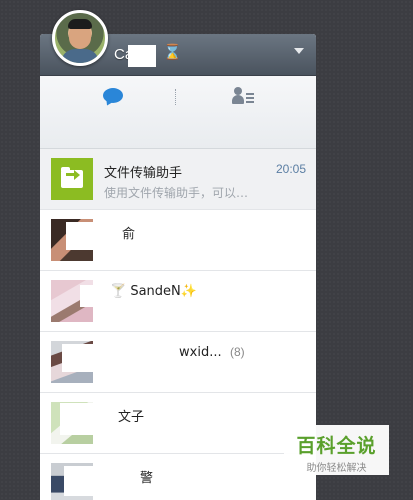  I want to click on avatar, so click(80, 38).